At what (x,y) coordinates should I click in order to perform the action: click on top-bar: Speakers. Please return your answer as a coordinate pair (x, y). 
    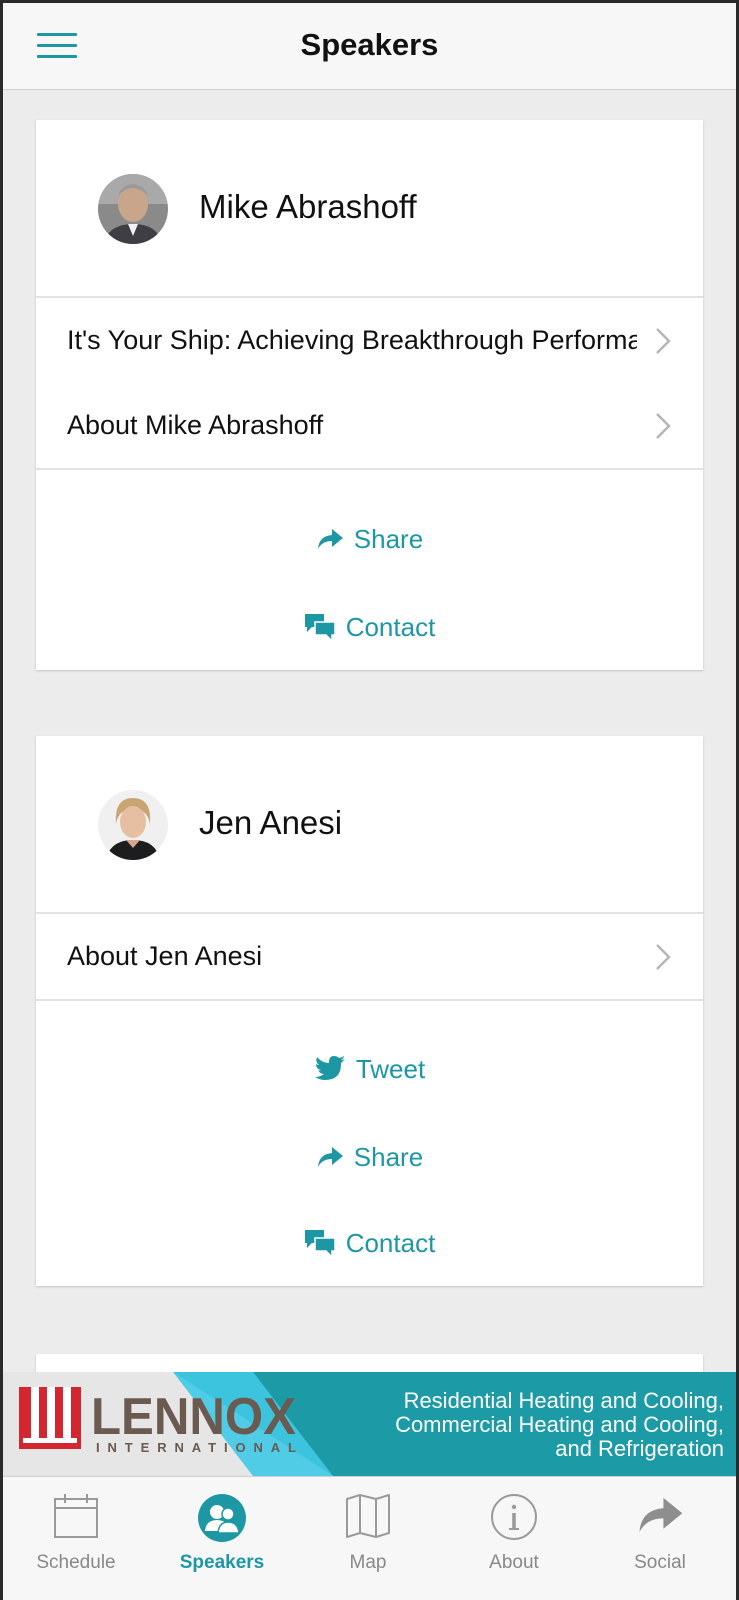
    Looking at the image, I should click on (369, 46).